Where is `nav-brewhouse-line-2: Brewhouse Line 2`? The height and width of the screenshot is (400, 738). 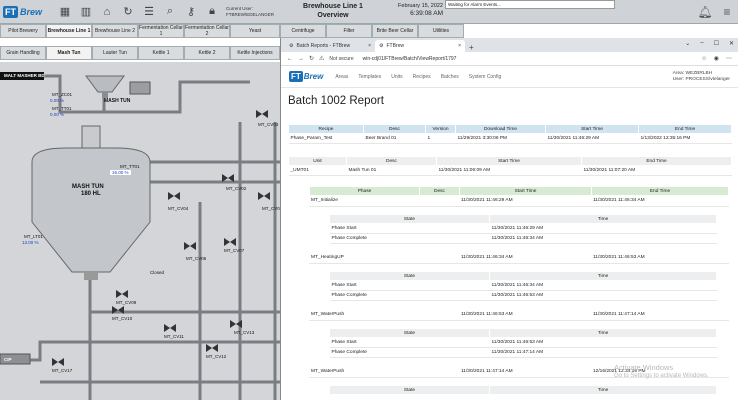
nav-brewhouse-line-2: Brewhouse Line 2 is located at coordinates (115, 31).